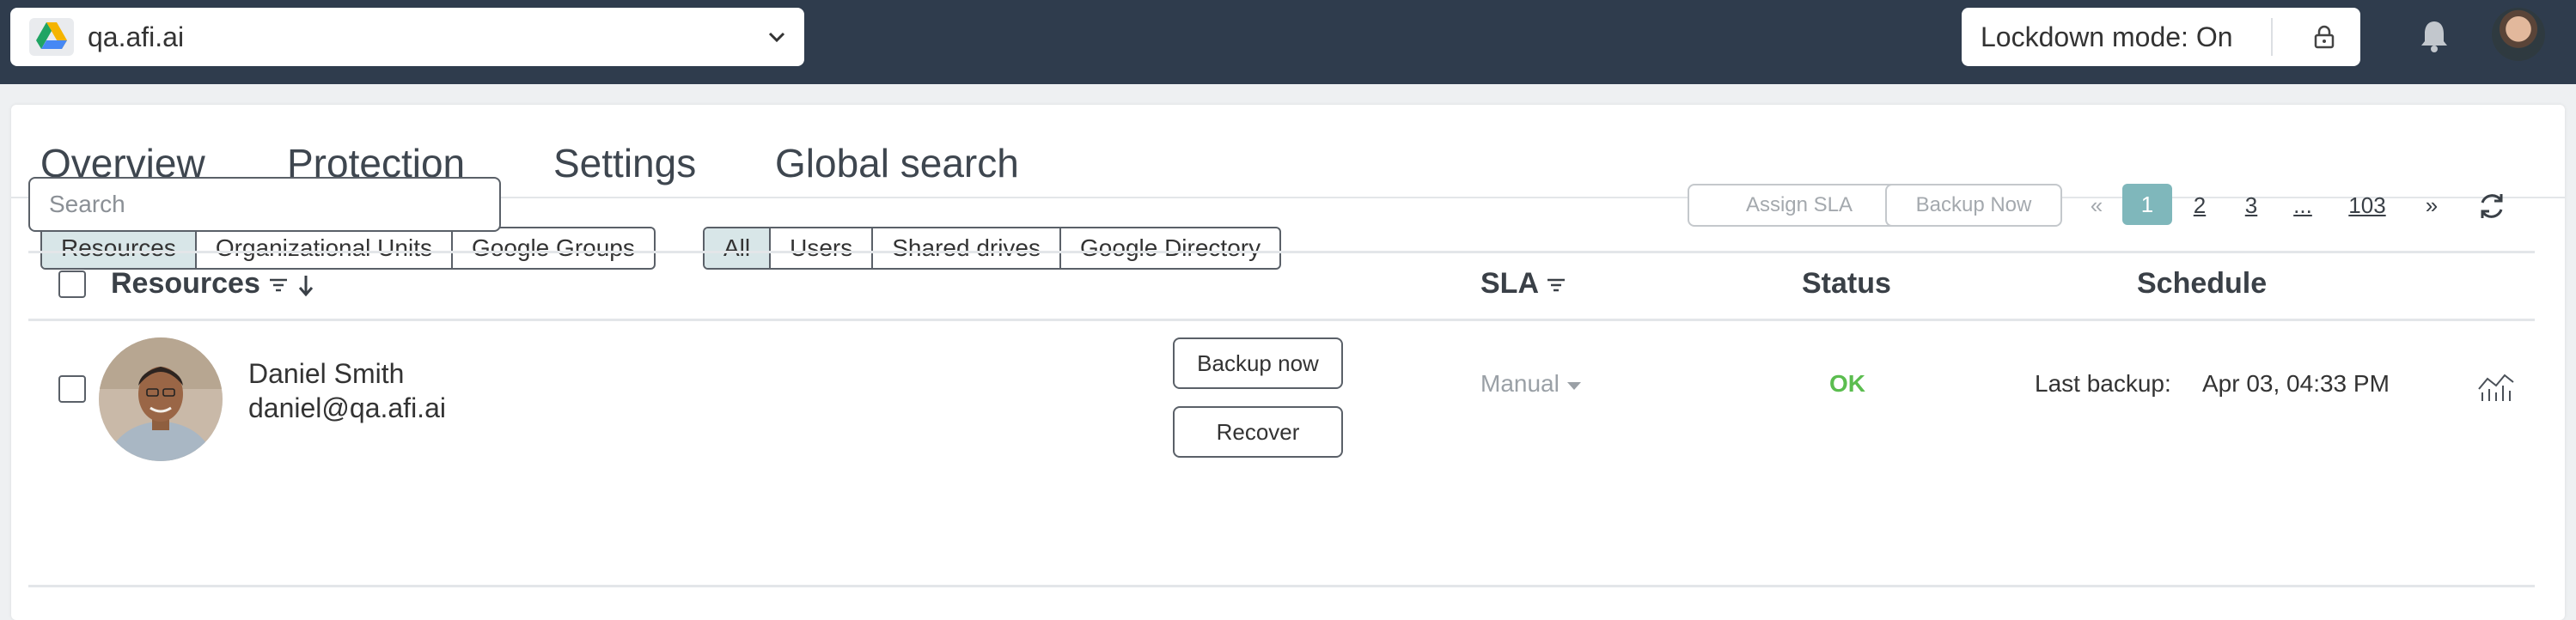 Image resolution: width=2576 pixels, height=620 pixels. I want to click on page-1: 1, so click(2147, 204).